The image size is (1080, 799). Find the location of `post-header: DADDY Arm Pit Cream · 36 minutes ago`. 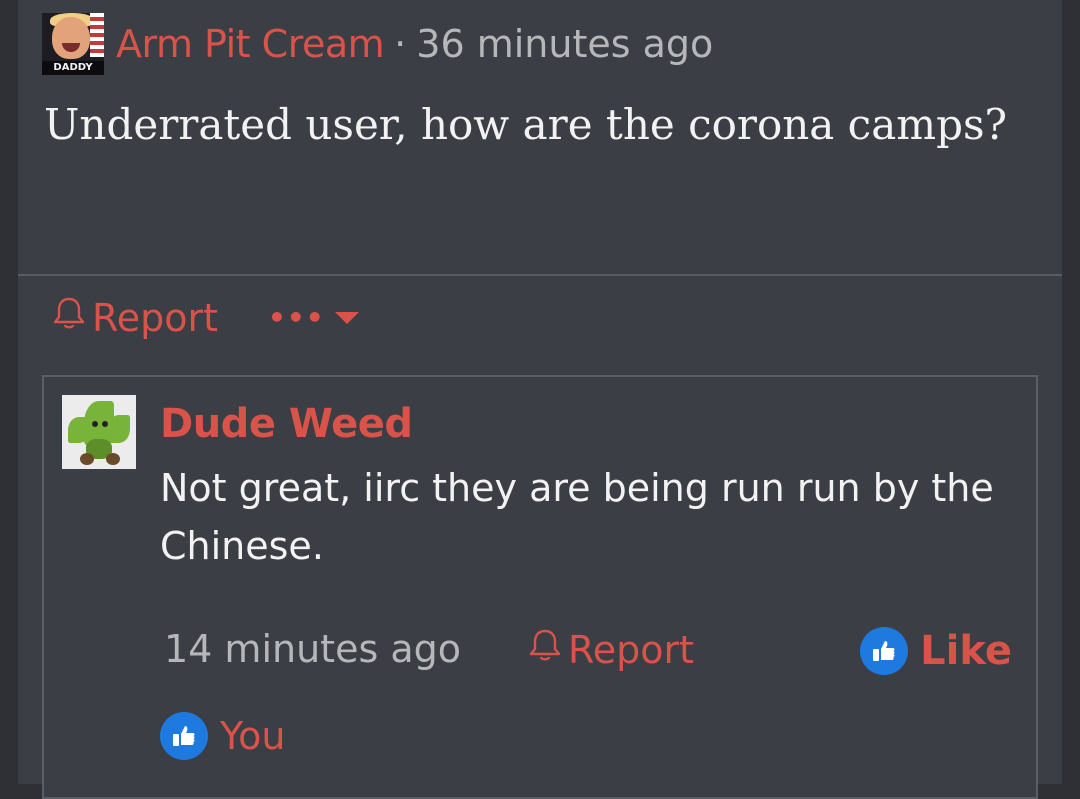

post-header: DADDY Arm Pit Cream · 36 minutes ago is located at coordinates (377, 44).